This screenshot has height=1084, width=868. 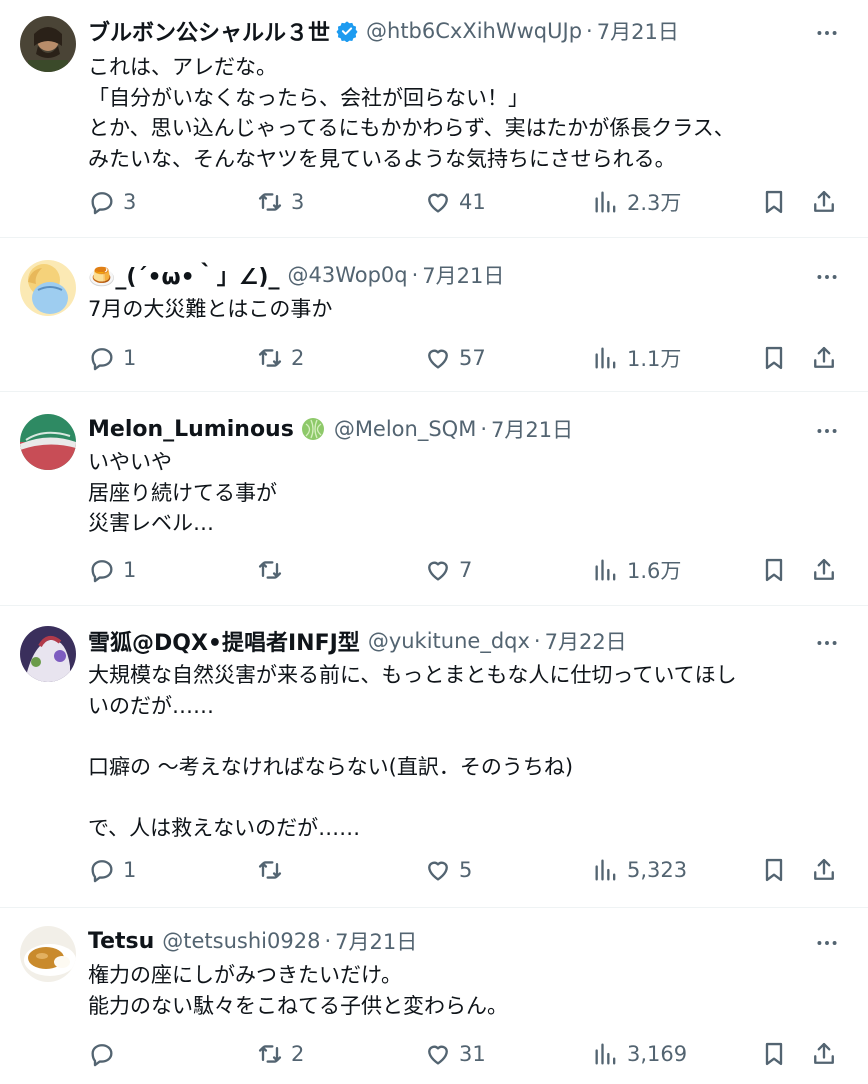 What do you see at coordinates (105, 1054) in the screenshot?
I see `reply-button` at bounding box center [105, 1054].